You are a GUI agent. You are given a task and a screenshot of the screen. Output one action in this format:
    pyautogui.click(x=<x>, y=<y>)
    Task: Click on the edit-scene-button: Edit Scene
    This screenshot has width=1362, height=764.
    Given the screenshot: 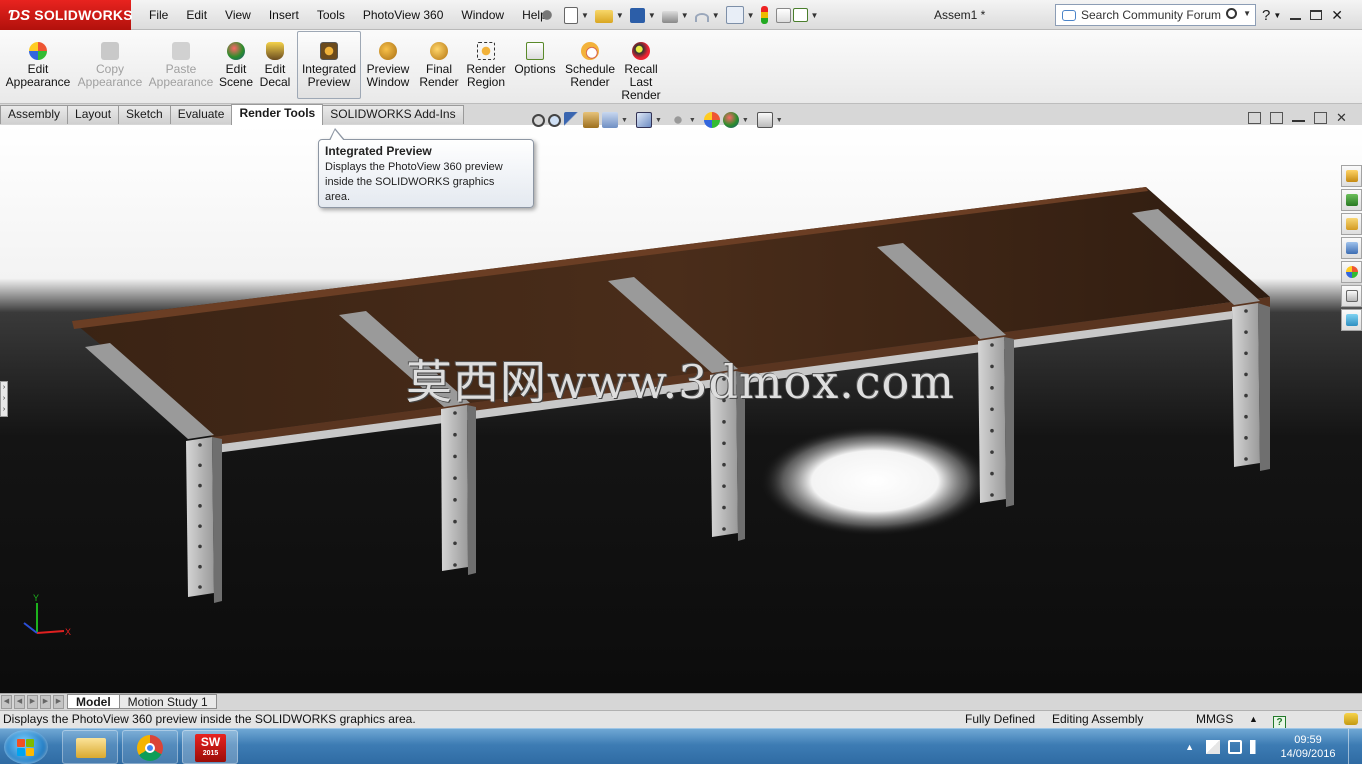 What is the action you would take?
    pyautogui.click(x=236, y=67)
    